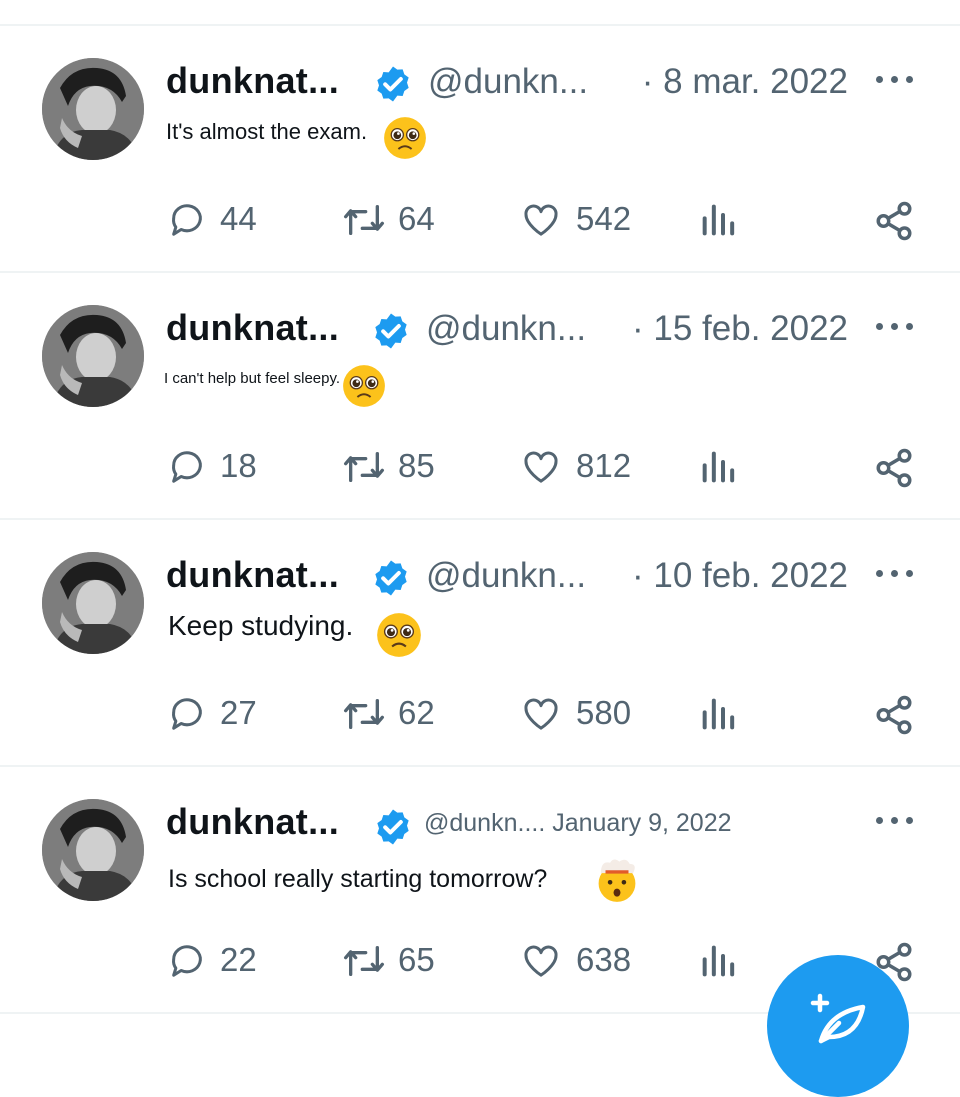  What do you see at coordinates (416, 218) in the screenshot?
I see `retweet-count: 64` at bounding box center [416, 218].